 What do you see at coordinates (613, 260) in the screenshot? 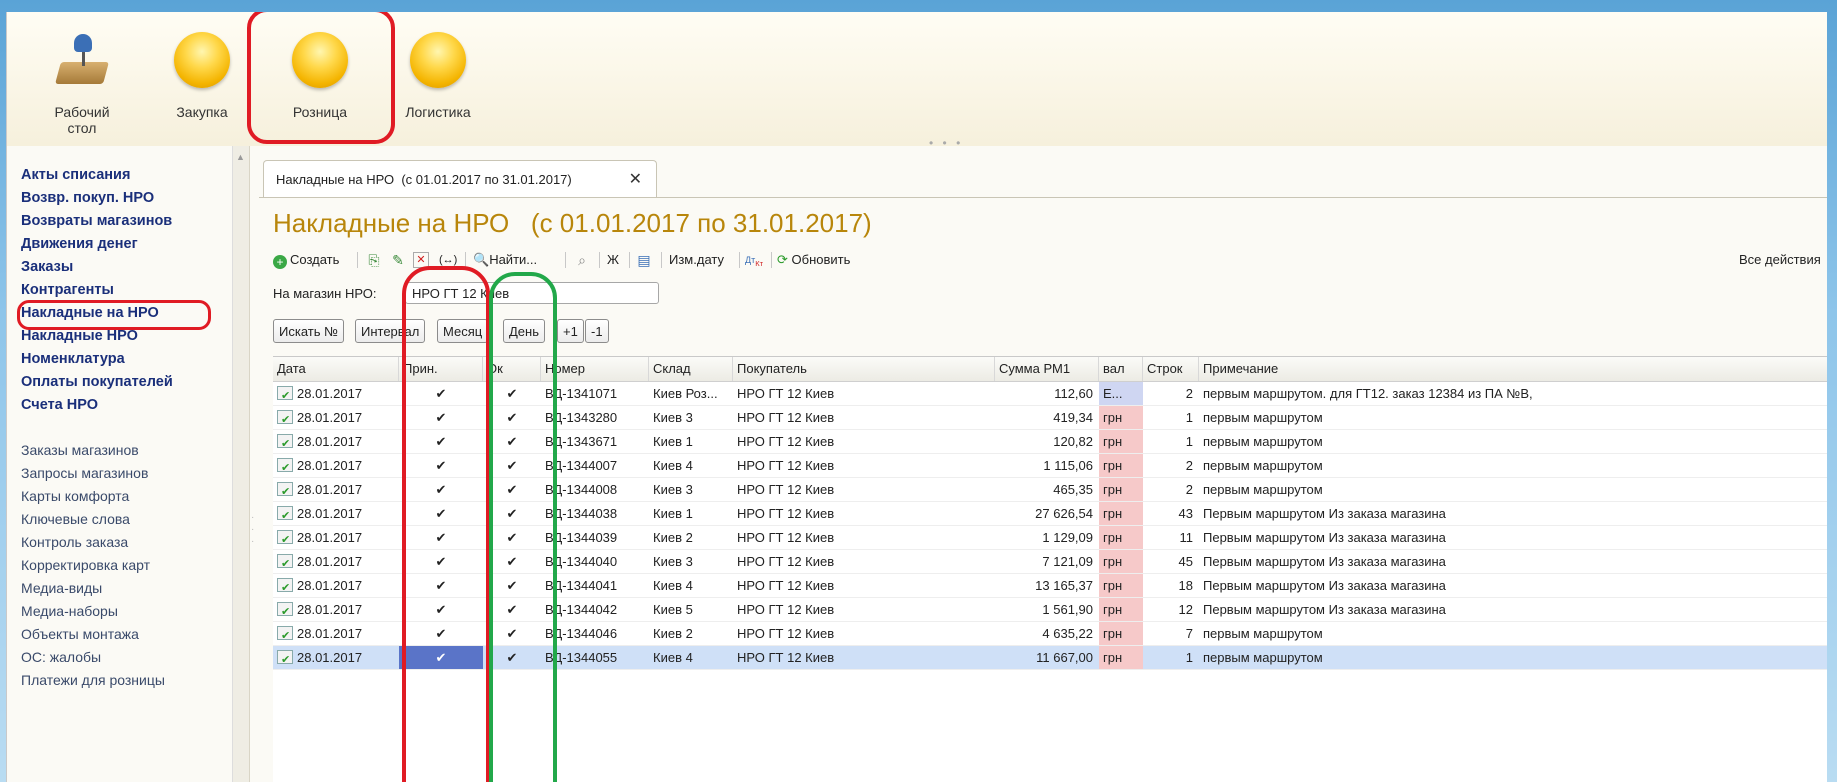
I see `bold-button: Ж` at bounding box center [613, 260].